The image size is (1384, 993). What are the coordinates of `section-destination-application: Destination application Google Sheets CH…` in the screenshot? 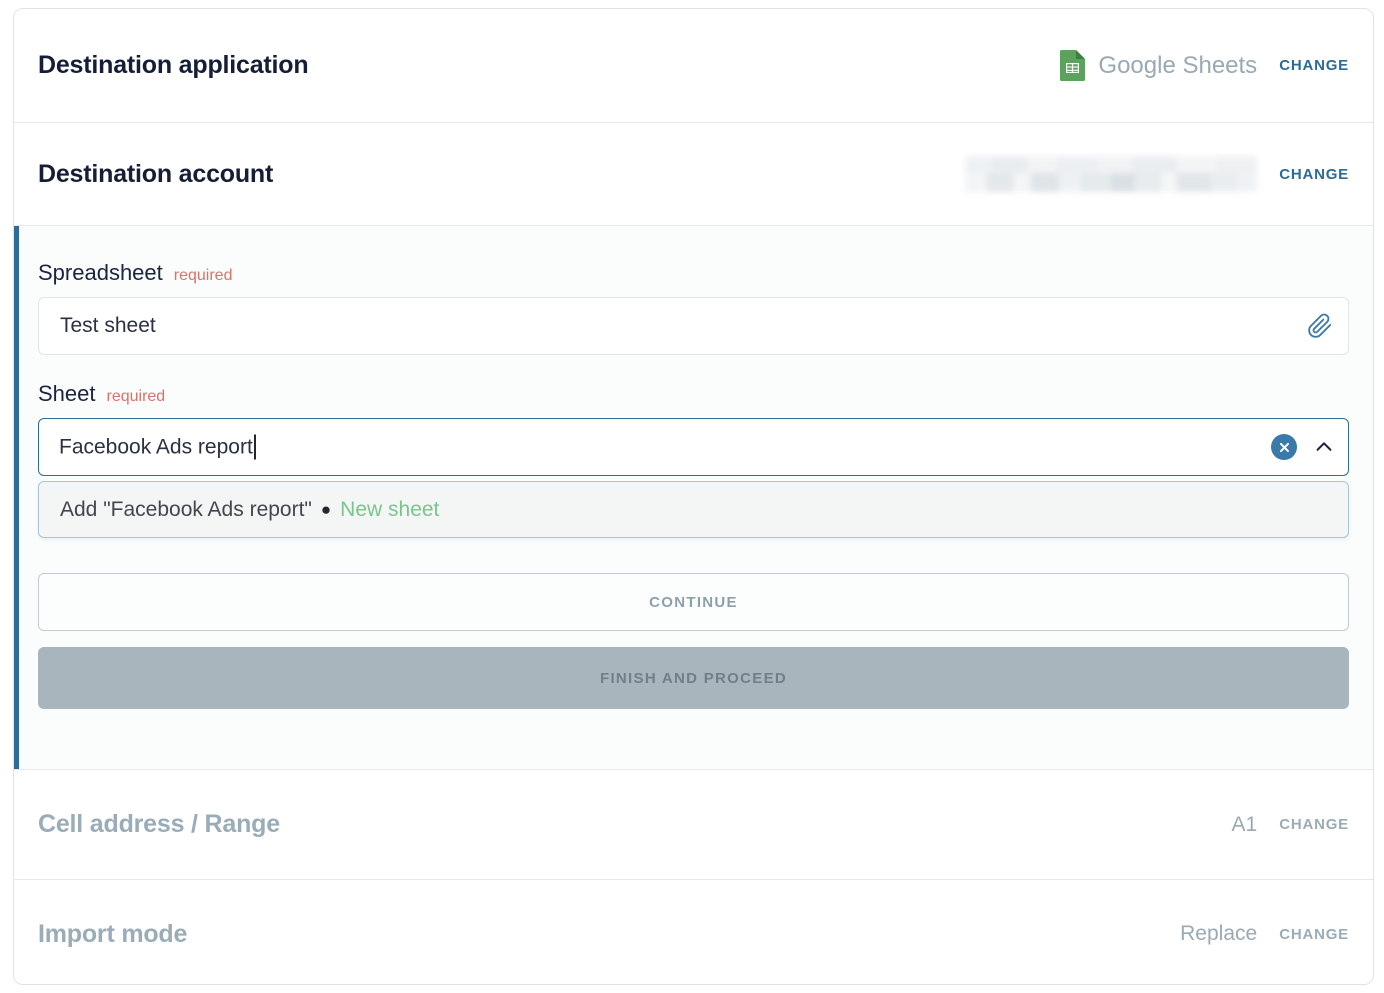 It's located at (693, 66).